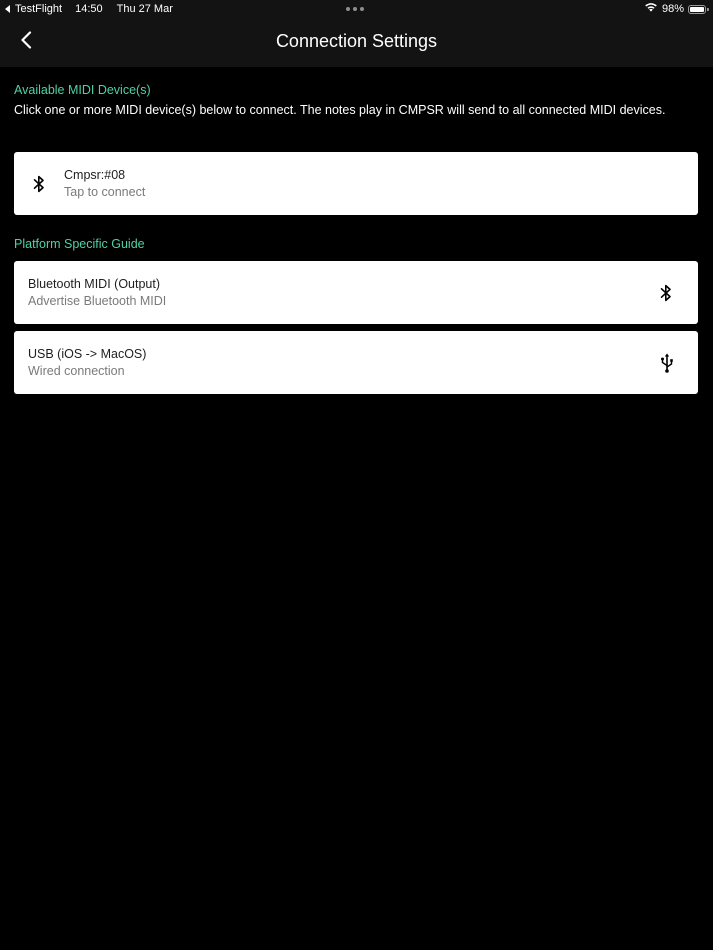 This screenshot has height=950, width=713. What do you see at coordinates (79, 244) in the screenshot?
I see `section-header-guide: Platform Specific Guide` at bounding box center [79, 244].